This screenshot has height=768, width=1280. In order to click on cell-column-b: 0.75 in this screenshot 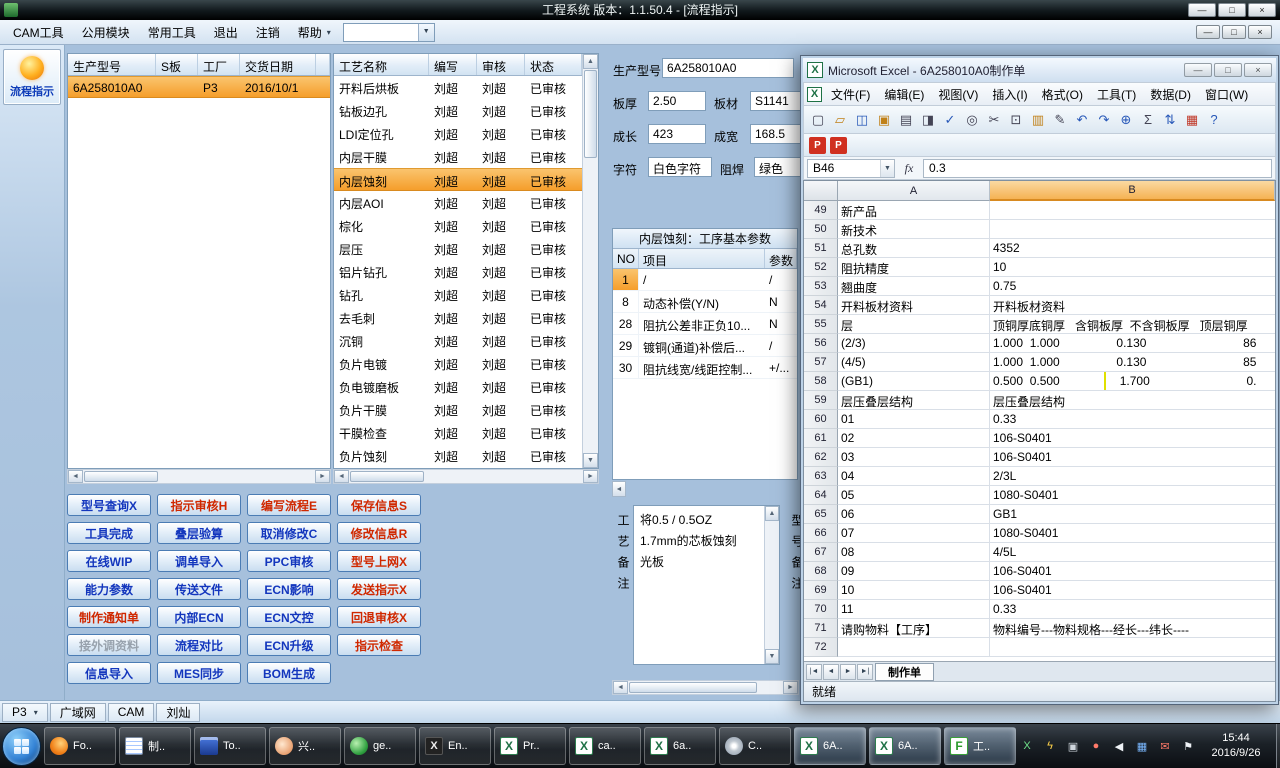, I will do `click(1132, 286)`.